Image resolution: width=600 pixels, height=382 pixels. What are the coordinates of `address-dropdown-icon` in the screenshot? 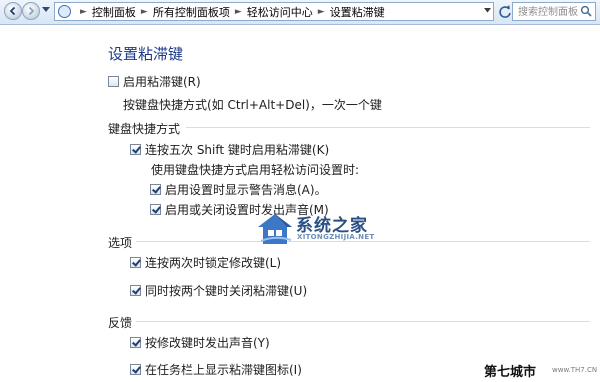 It's located at (487, 10).